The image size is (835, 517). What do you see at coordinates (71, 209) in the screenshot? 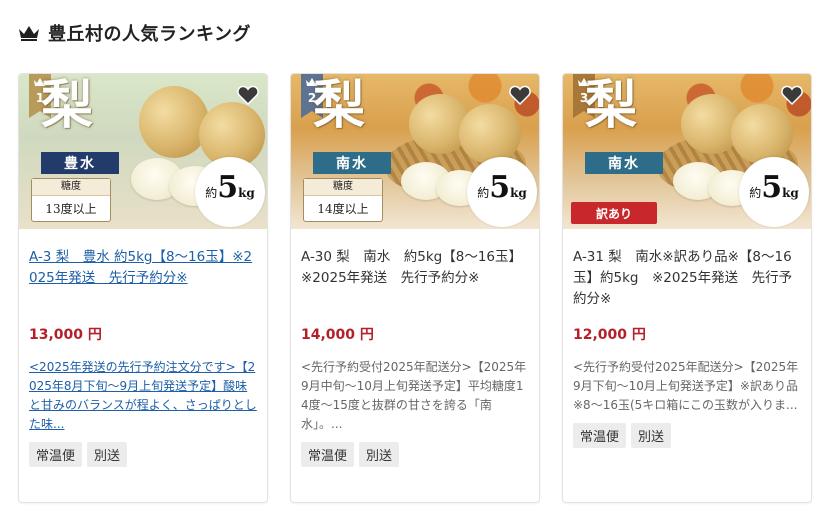
I see `sugar-value: 13度以上` at bounding box center [71, 209].